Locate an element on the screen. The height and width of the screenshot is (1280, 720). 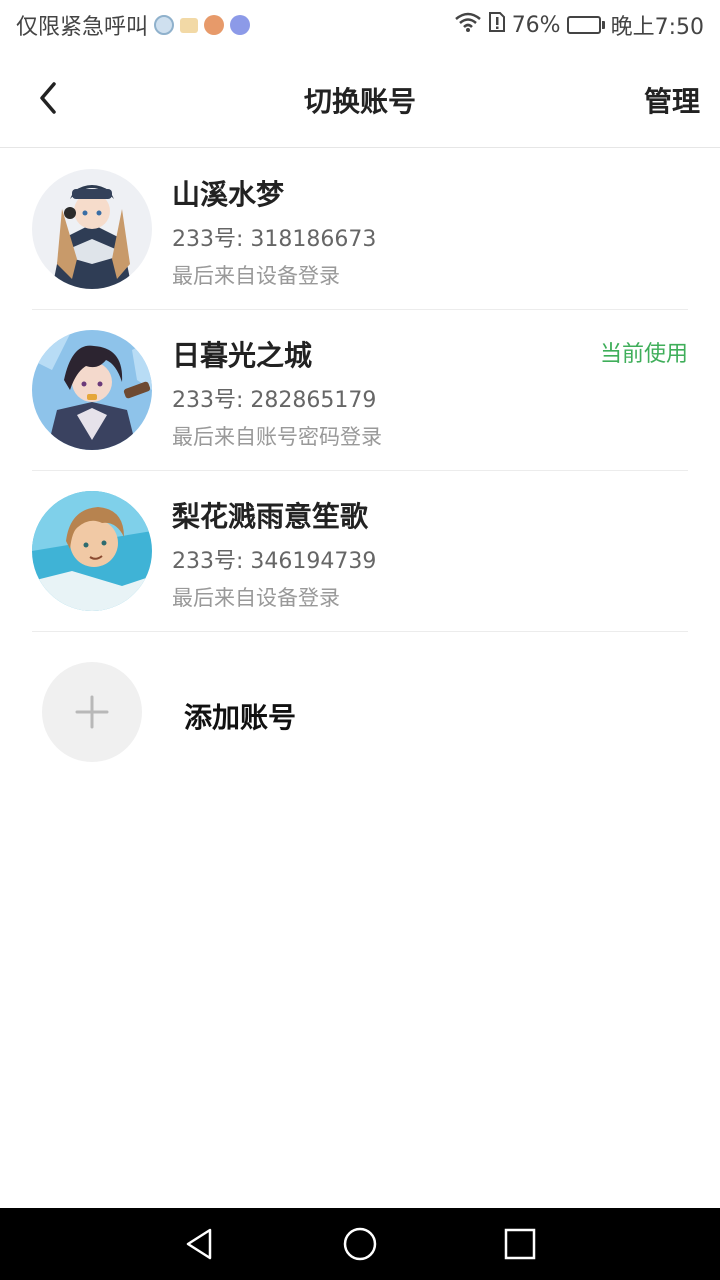
wifi-icon is located at coordinates (468, 25).